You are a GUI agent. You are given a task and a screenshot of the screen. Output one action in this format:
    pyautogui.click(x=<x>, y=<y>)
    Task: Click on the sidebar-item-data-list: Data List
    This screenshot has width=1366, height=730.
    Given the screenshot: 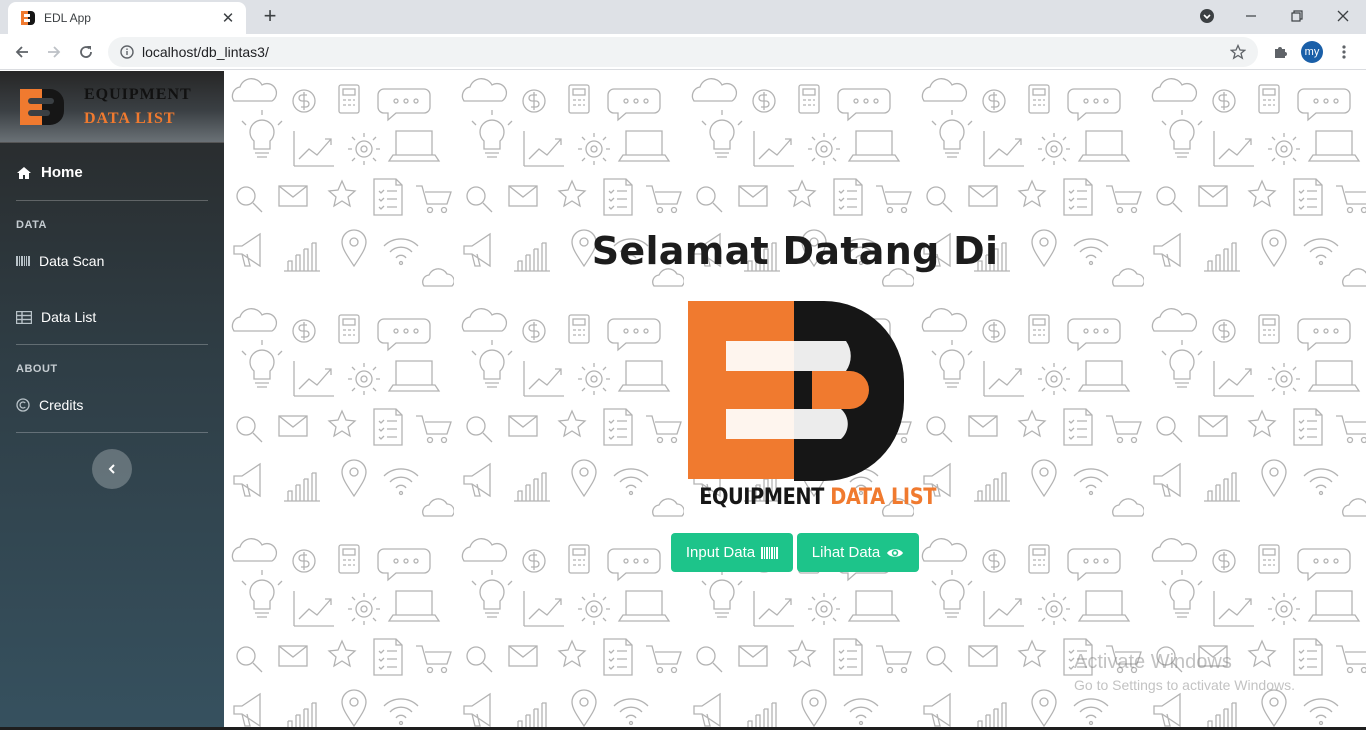 What is the action you would take?
    pyautogui.click(x=56, y=317)
    